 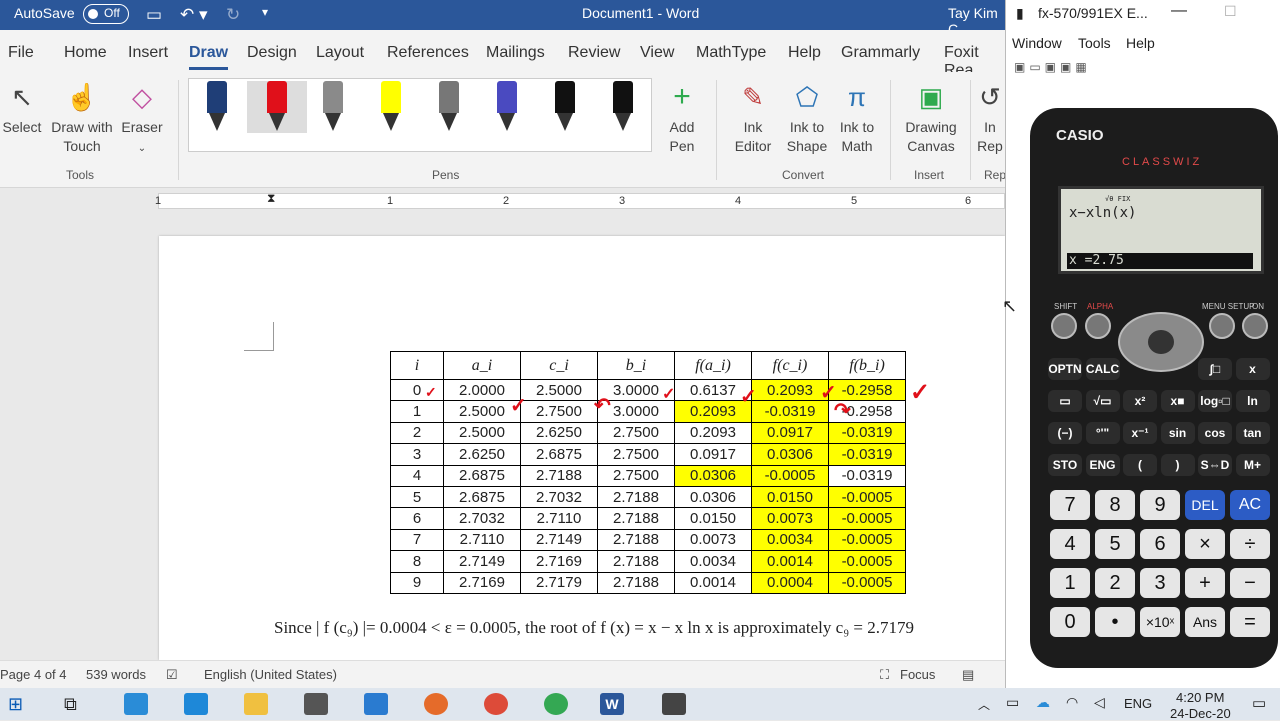 What do you see at coordinates (674, 704) in the screenshot?
I see `calculator-taskbar-icon` at bounding box center [674, 704].